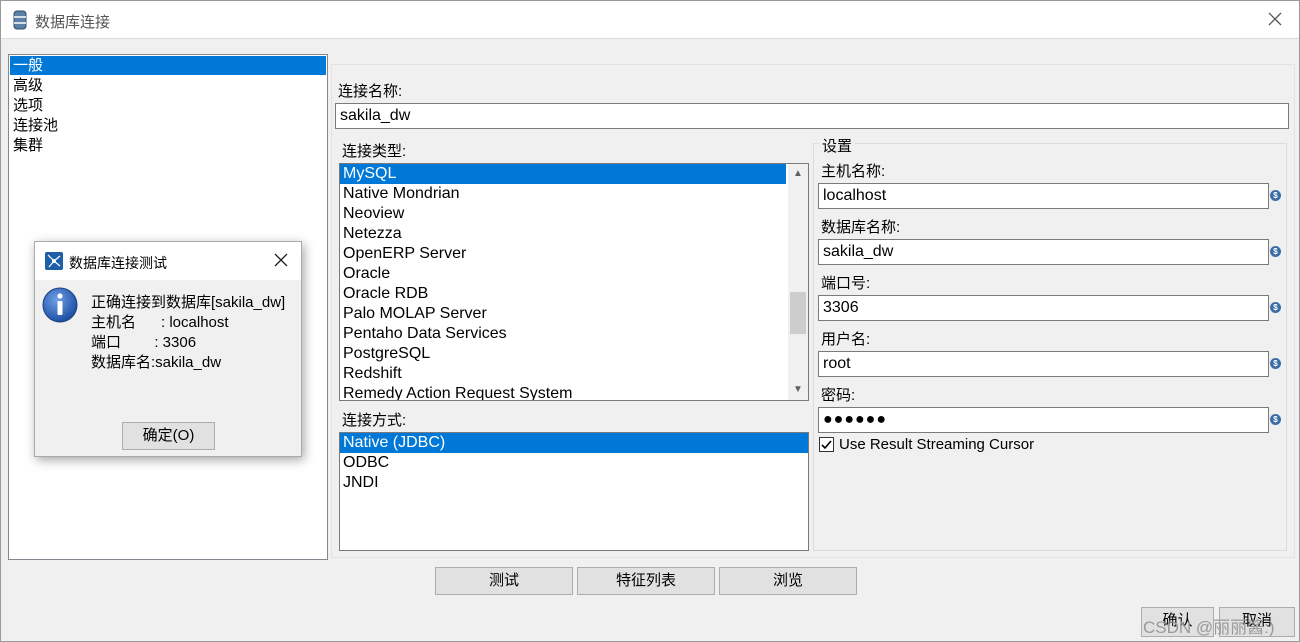  What do you see at coordinates (118, 263) in the screenshot?
I see `dialog-title: 数据库连接测试` at bounding box center [118, 263].